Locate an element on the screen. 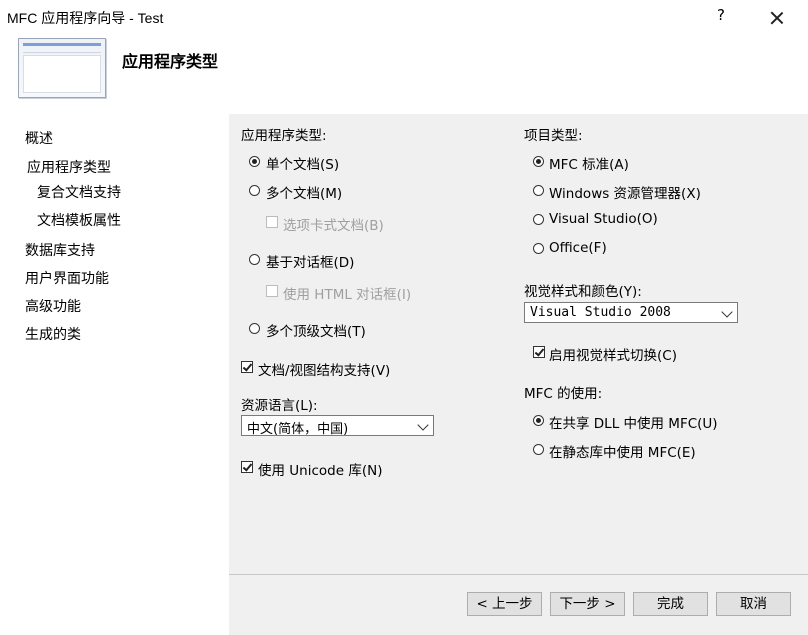  multi-toplevel-radio is located at coordinates (254, 328).